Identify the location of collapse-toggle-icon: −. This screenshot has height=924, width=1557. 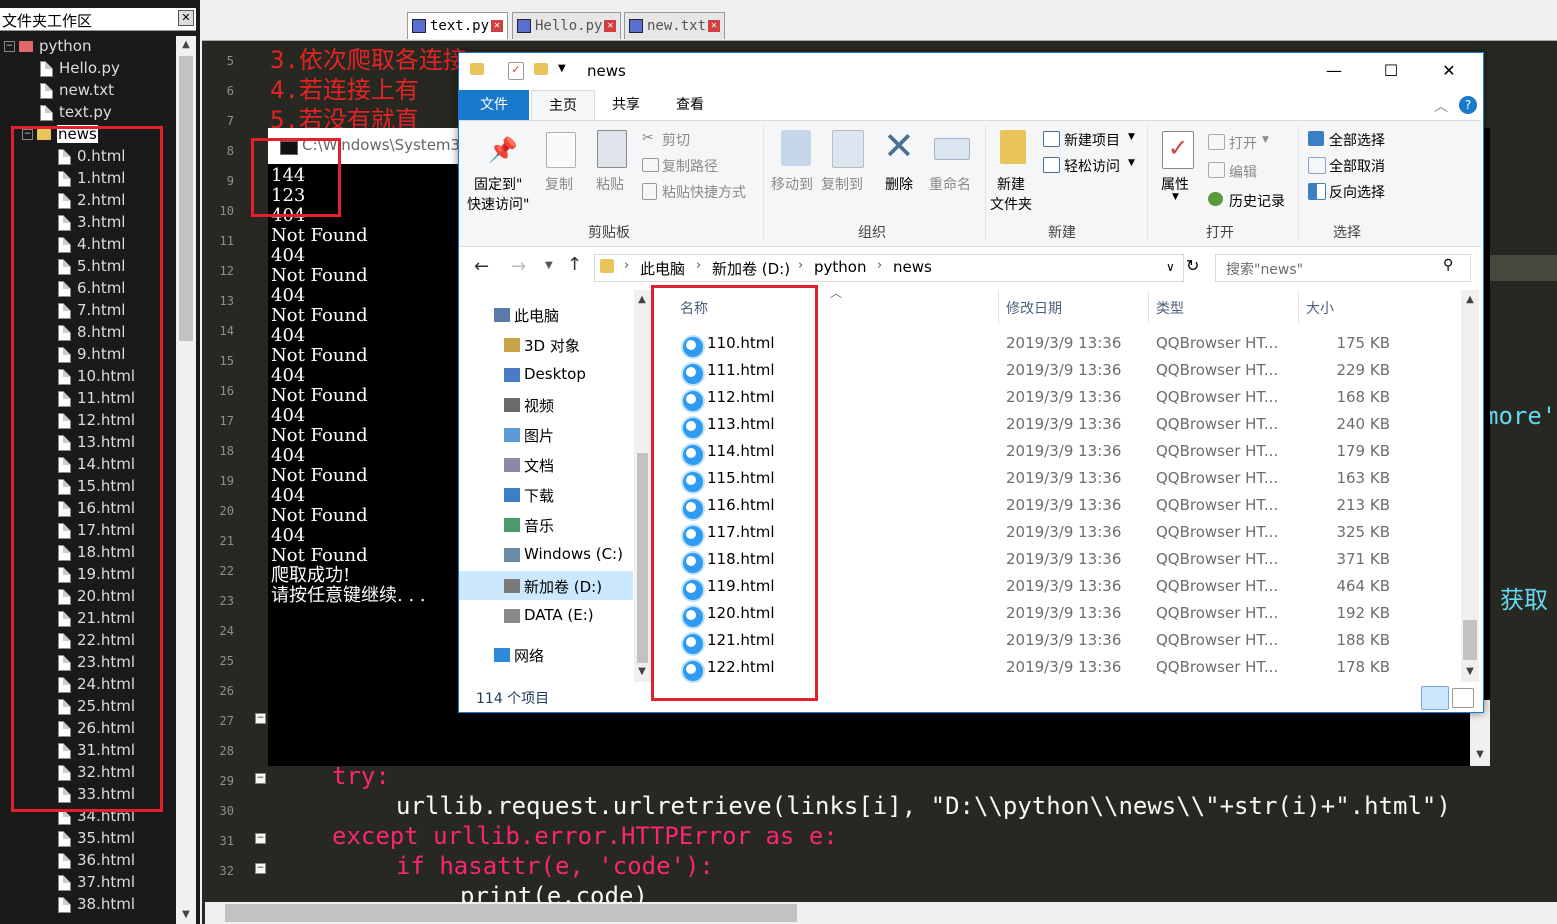
(9, 46).